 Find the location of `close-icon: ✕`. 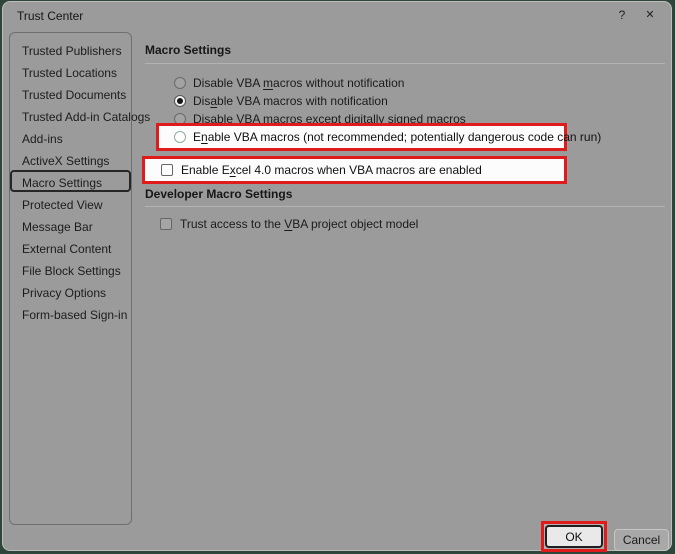

close-icon: ✕ is located at coordinates (650, 15).